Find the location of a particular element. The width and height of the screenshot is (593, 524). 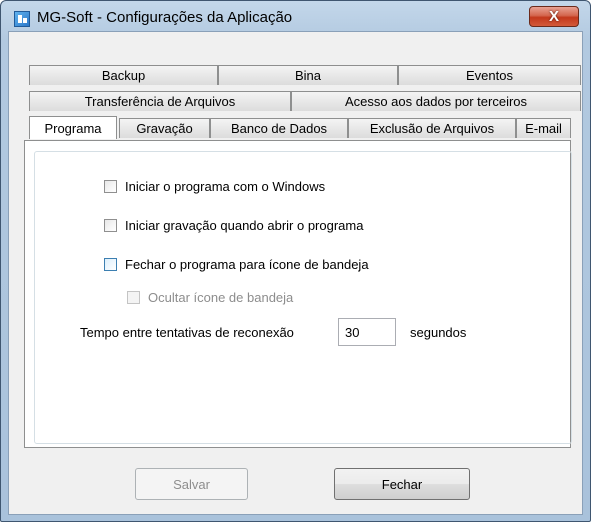

hide-tray-icon-label: Ocultar ícone de bandeja is located at coordinates (221, 297).